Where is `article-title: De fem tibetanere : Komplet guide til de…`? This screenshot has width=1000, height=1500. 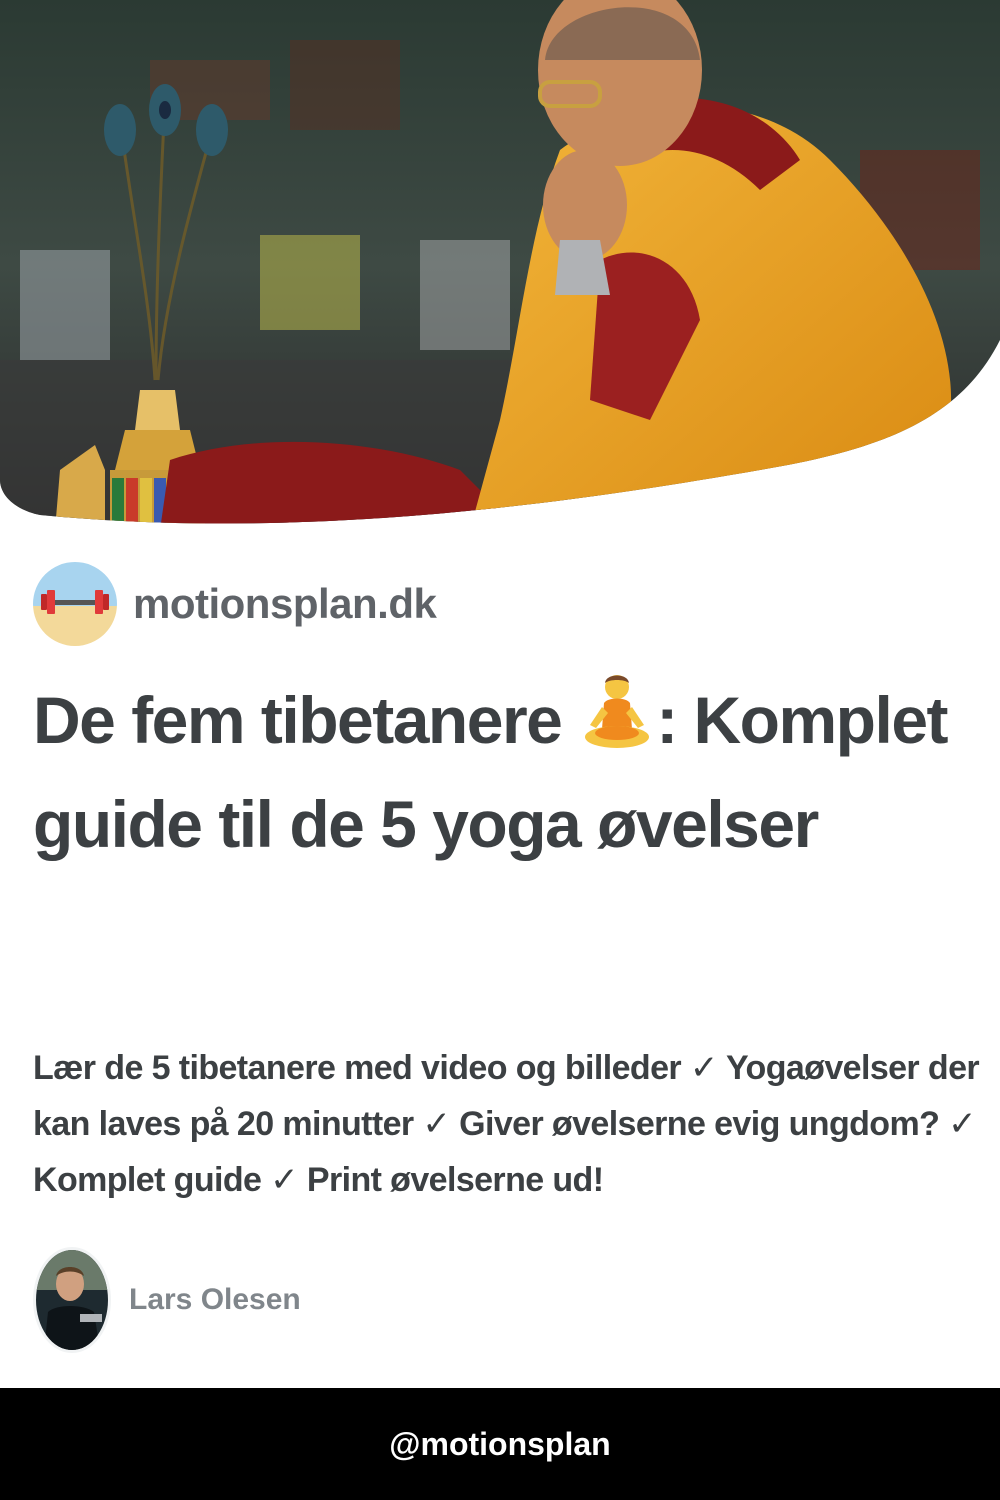
article-title: De fem tibetanere : Komplet guide til de… is located at coordinates (503, 772).